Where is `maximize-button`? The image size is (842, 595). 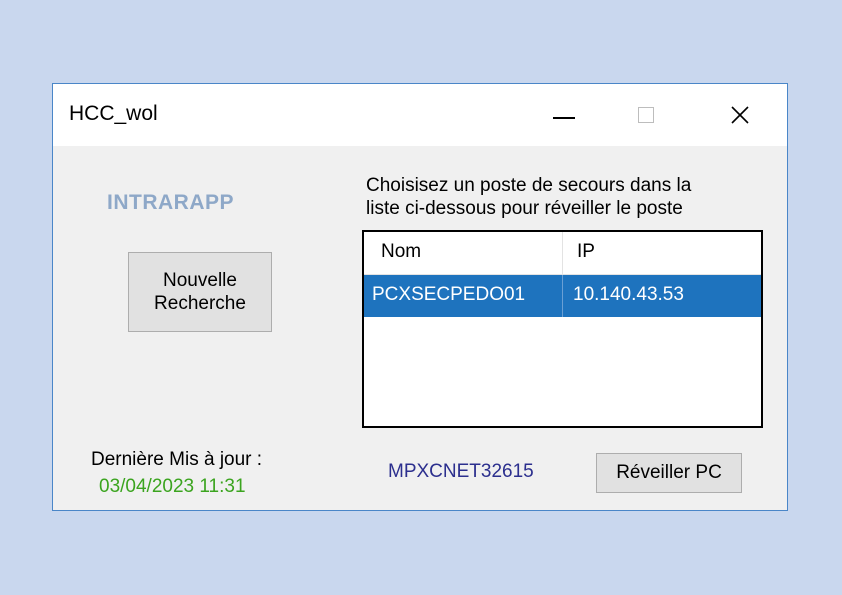
maximize-button is located at coordinates (646, 115).